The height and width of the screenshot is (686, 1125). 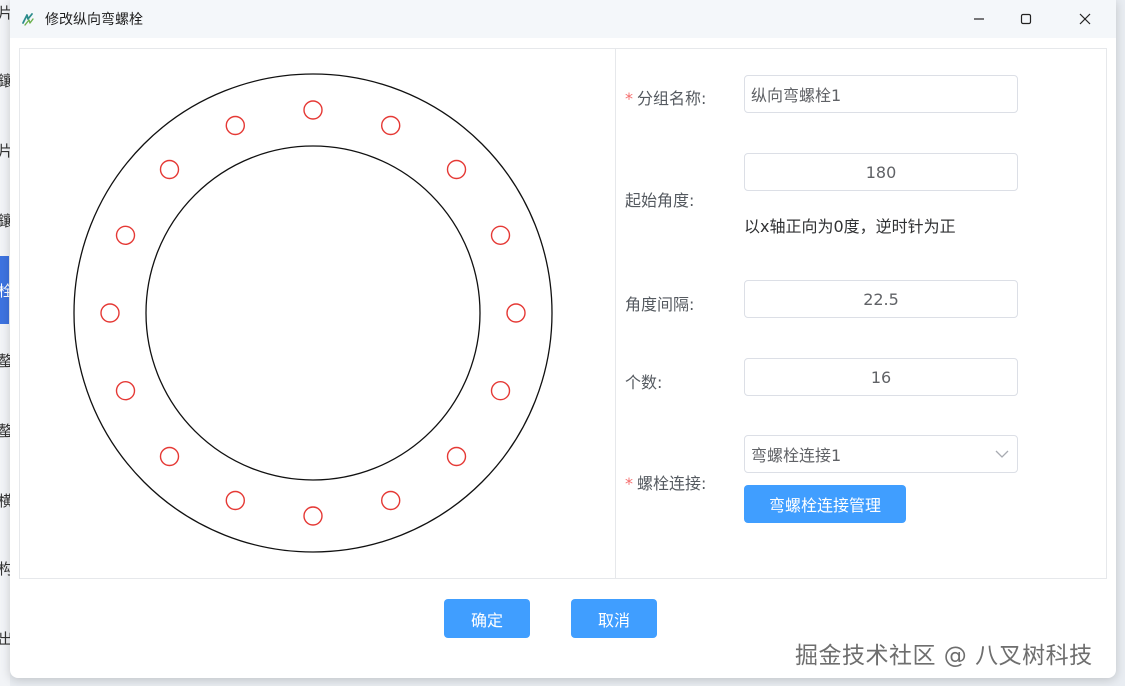 I want to click on group-name-label: * 分组名称:, so click(x=665, y=97).